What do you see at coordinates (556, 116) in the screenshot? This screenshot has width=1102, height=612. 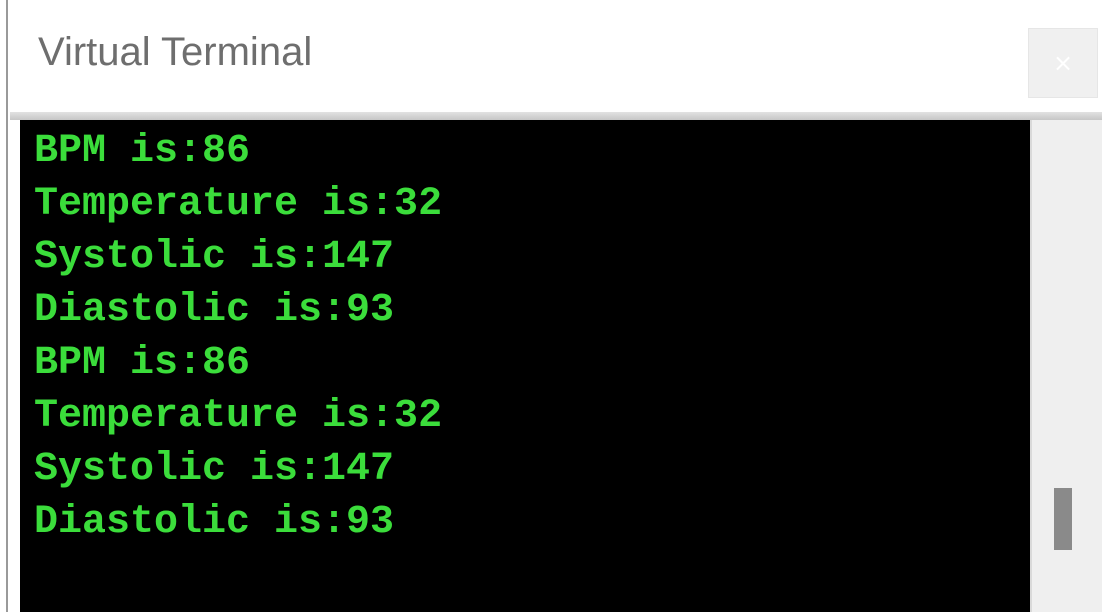 I see `title-divider` at bounding box center [556, 116].